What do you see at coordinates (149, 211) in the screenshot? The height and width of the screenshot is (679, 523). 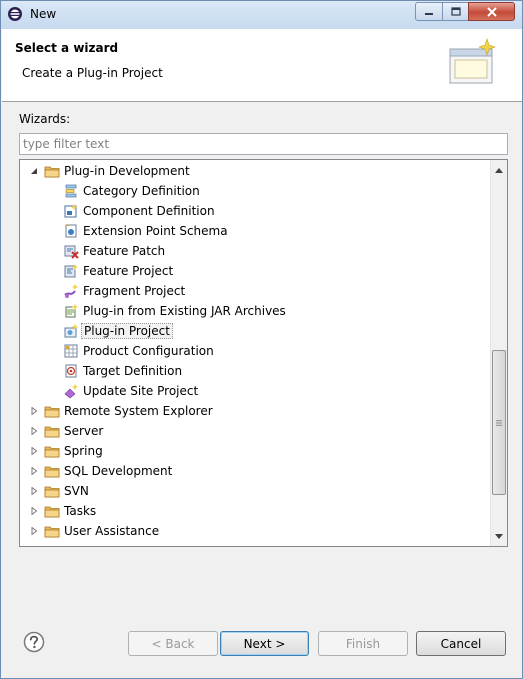 I see `tree-item-label: Component Definition` at bounding box center [149, 211].